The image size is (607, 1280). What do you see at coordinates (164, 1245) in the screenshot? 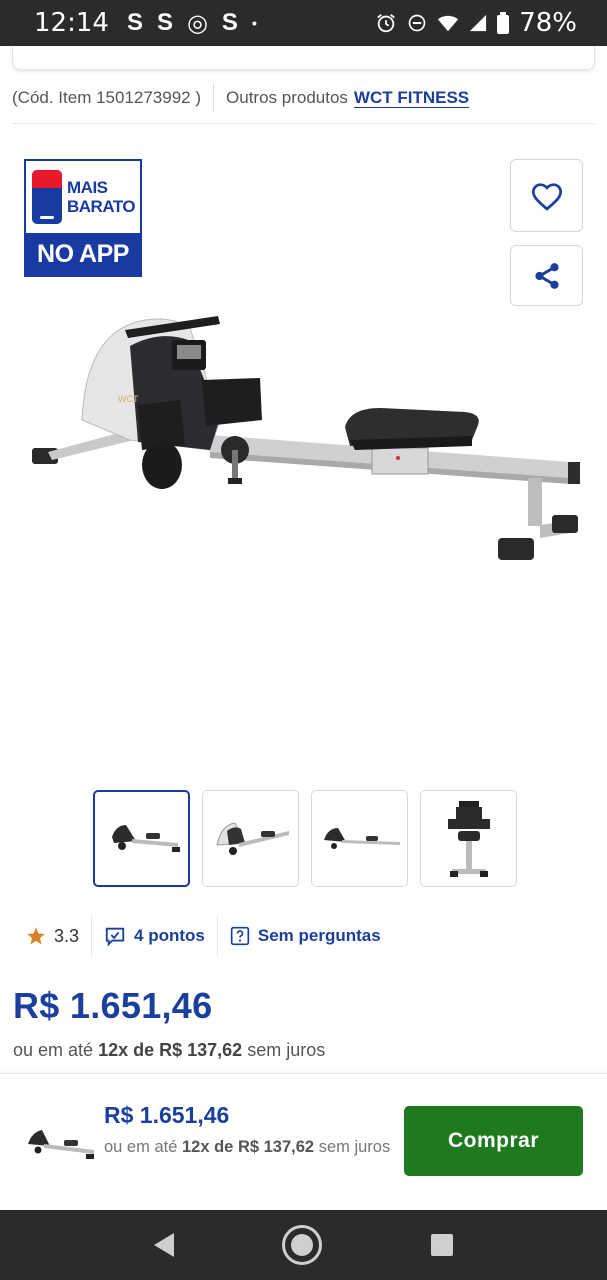
I see `back-icon` at bounding box center [164, 1245].